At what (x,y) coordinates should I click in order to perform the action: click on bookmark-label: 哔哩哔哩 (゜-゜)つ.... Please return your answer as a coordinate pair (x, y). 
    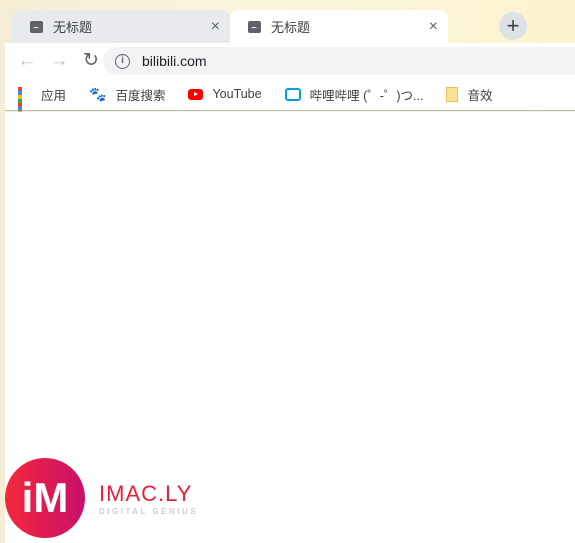
    Looking at the image, I should click on (366, 95).